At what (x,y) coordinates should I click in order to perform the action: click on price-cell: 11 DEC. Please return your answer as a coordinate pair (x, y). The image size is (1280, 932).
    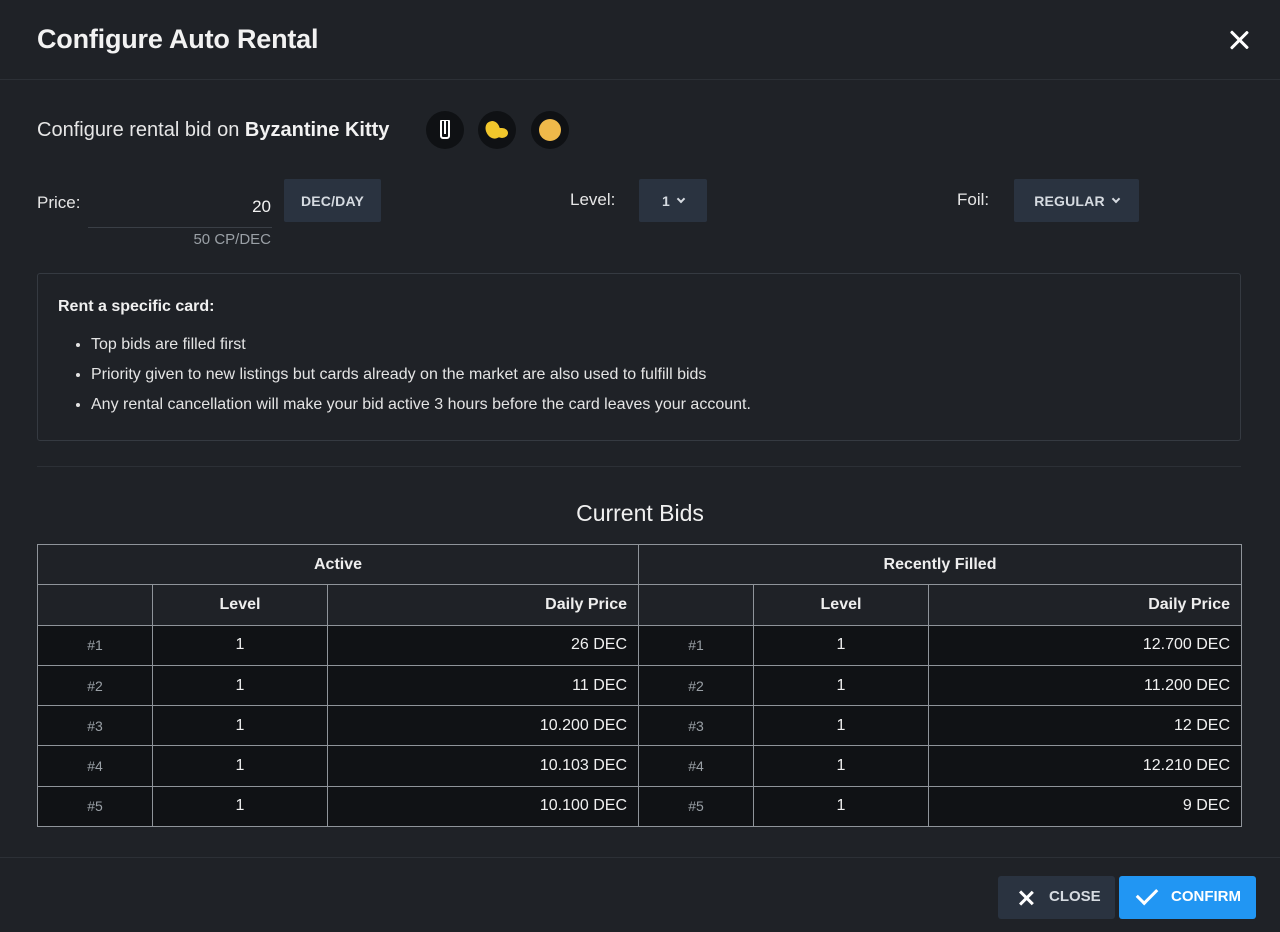
    Looking at the image, I should click on (483, 685).